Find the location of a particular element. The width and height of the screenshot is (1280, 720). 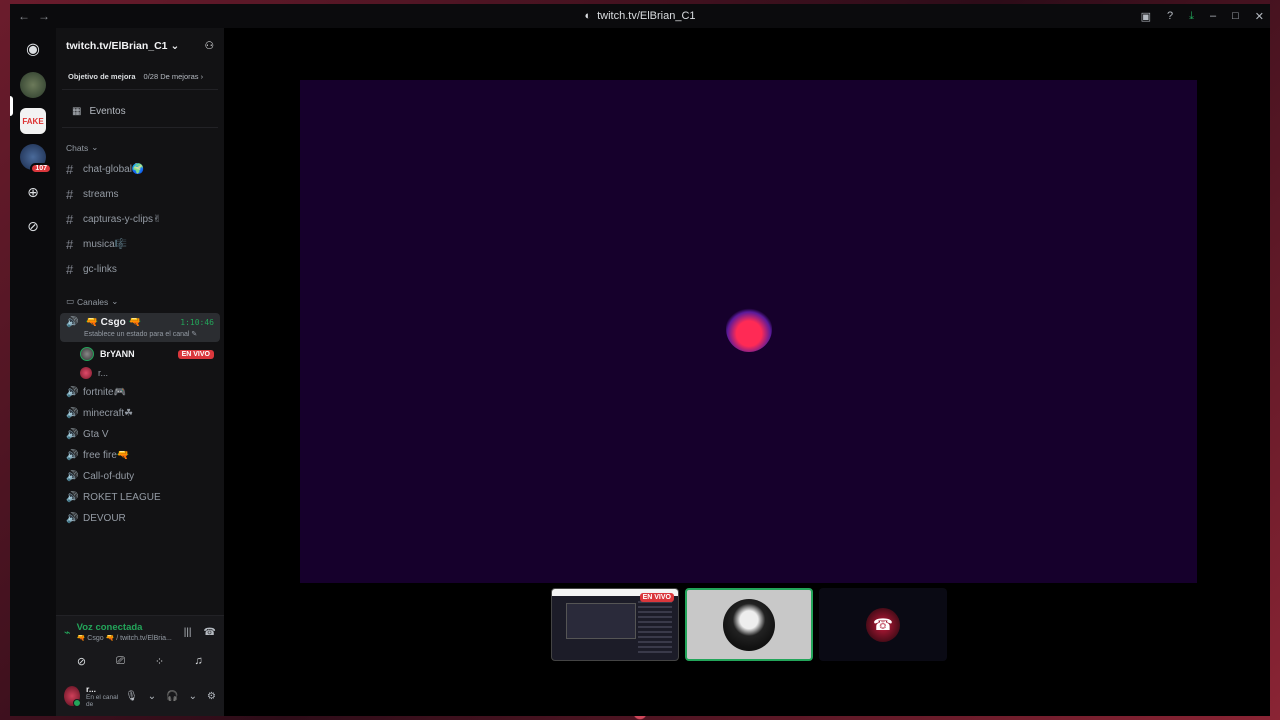

user-status: En el canal de is located at coordinates (102, 701).